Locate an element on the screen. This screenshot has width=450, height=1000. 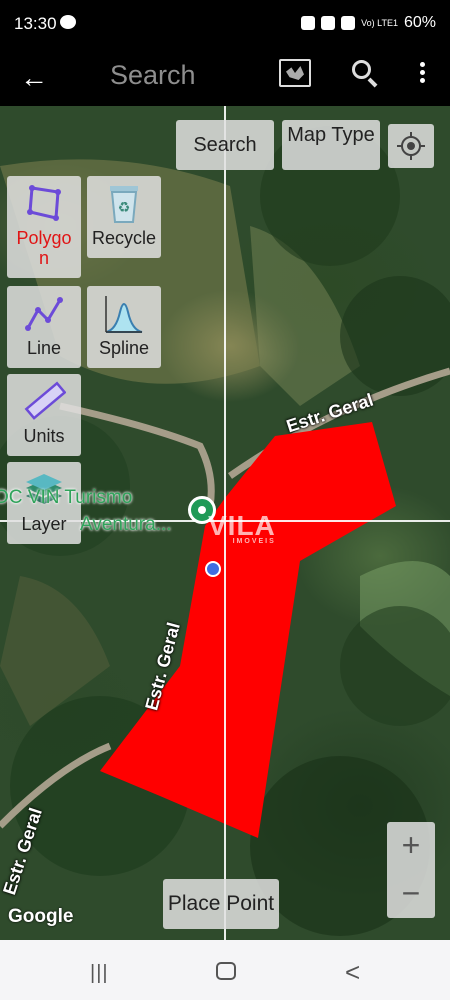
ruler-icon is located at coordinates (45, 400).